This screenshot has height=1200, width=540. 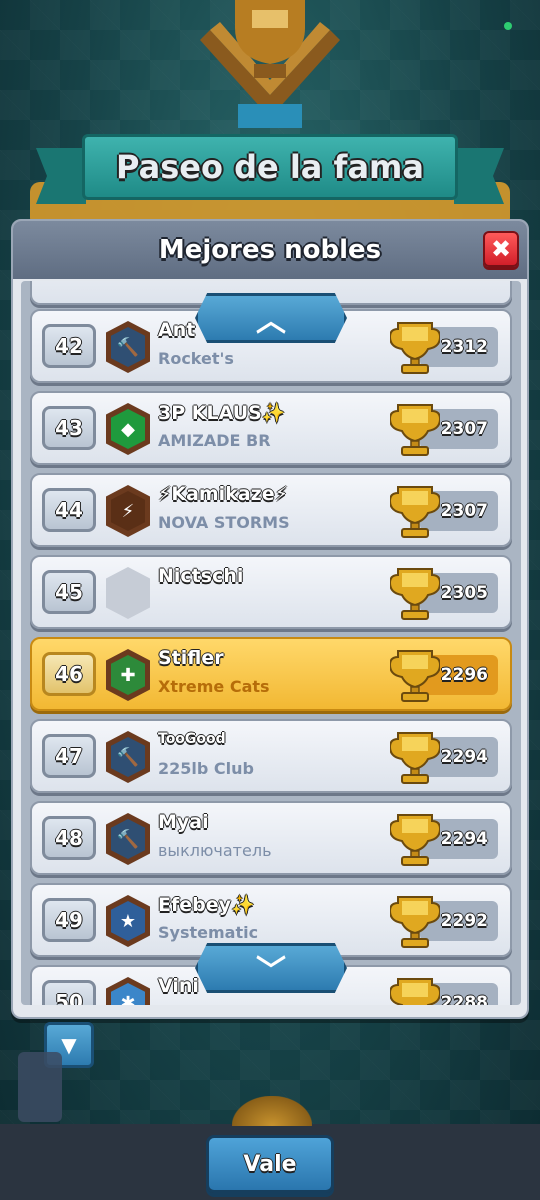 I want to click on player-name: Stifler, so click(x=191, y=658).